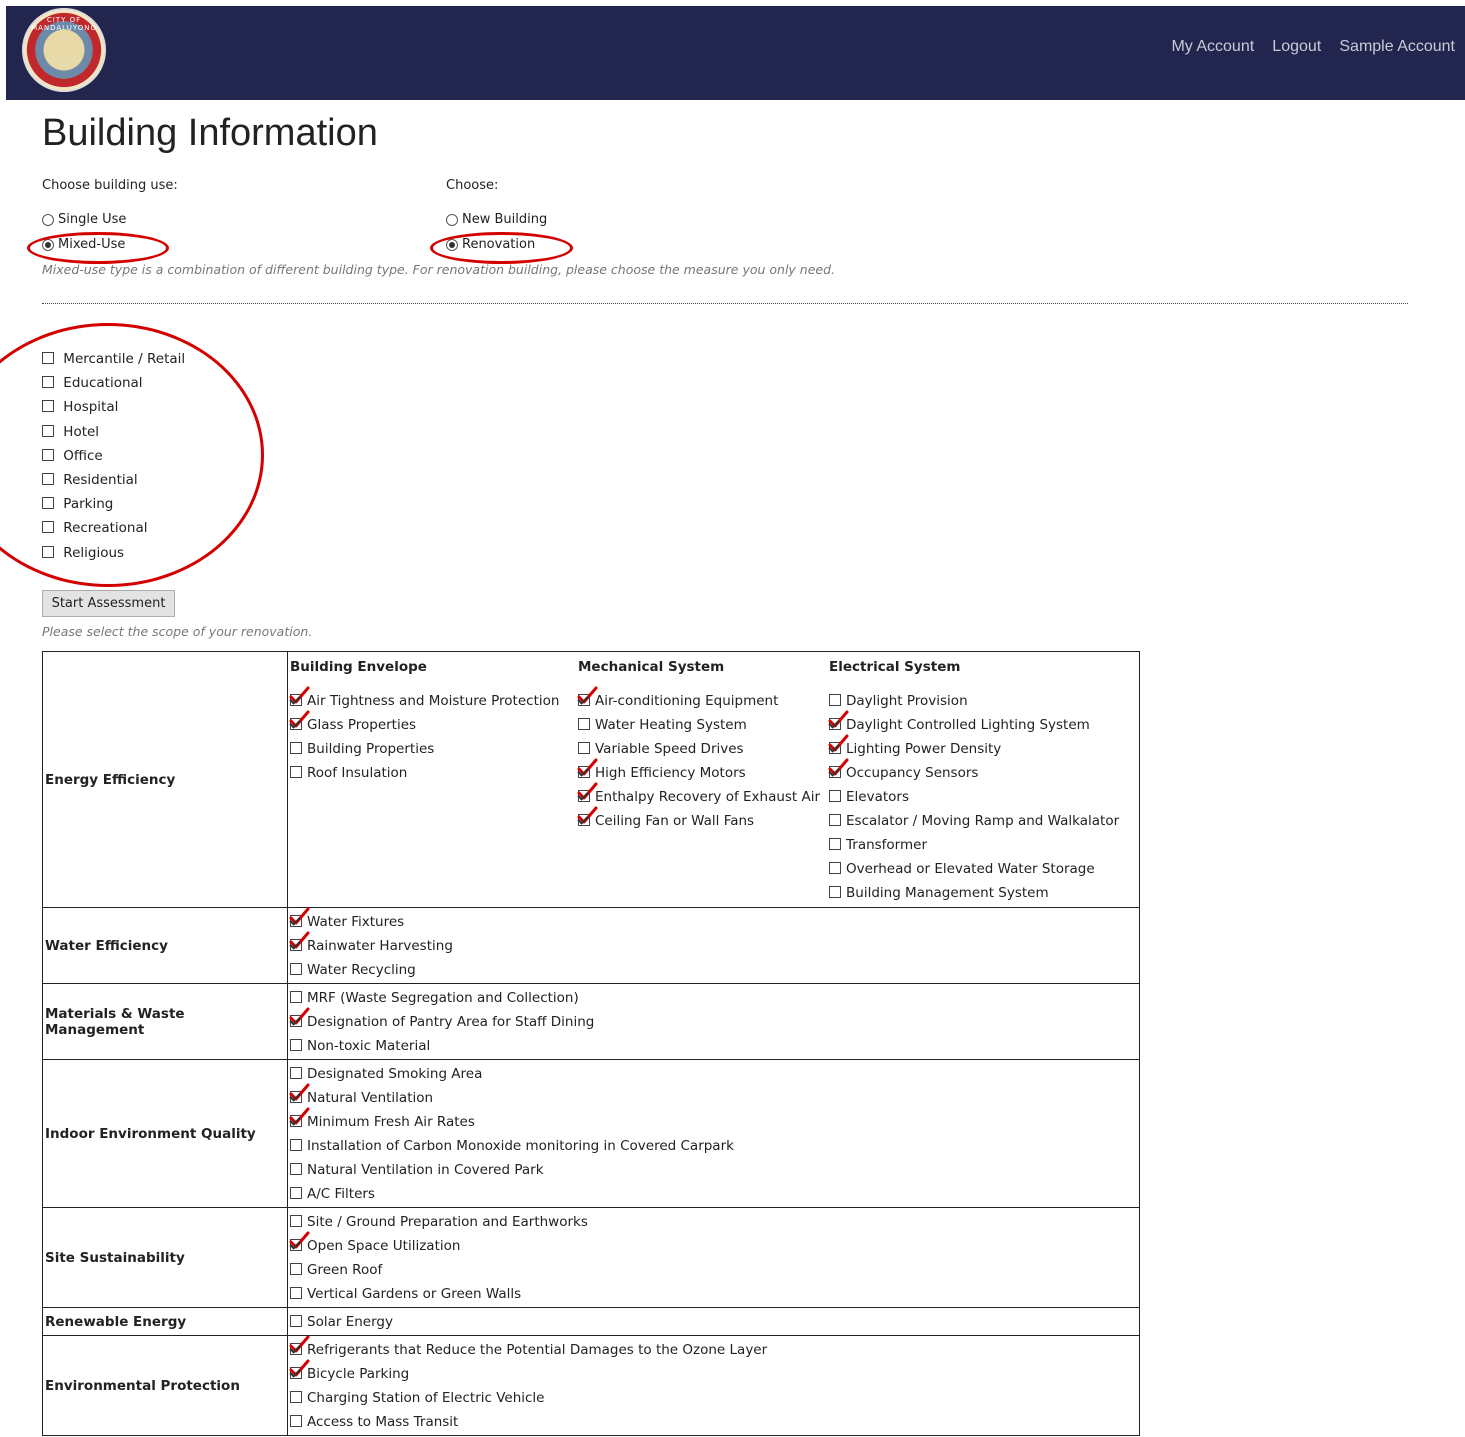  I want to click on measure-item: Overhead or Elevated Water Storage, so click(984, 869).